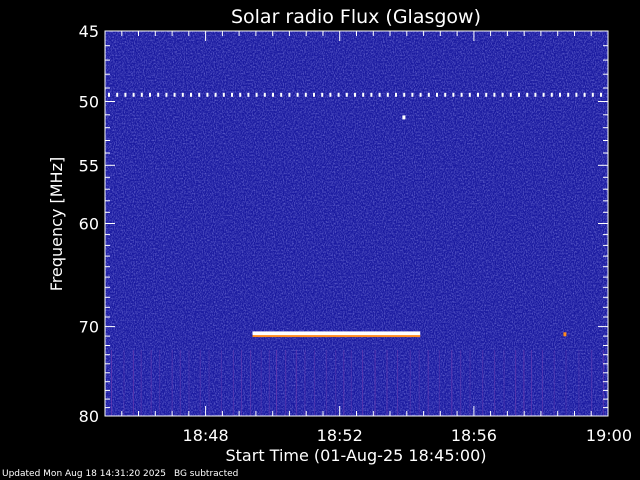 This screenshot has height=480, width=640. Describe the element at coordinates (89, 165) in the screenshot. I see `y-tick-label: 55` at that location.